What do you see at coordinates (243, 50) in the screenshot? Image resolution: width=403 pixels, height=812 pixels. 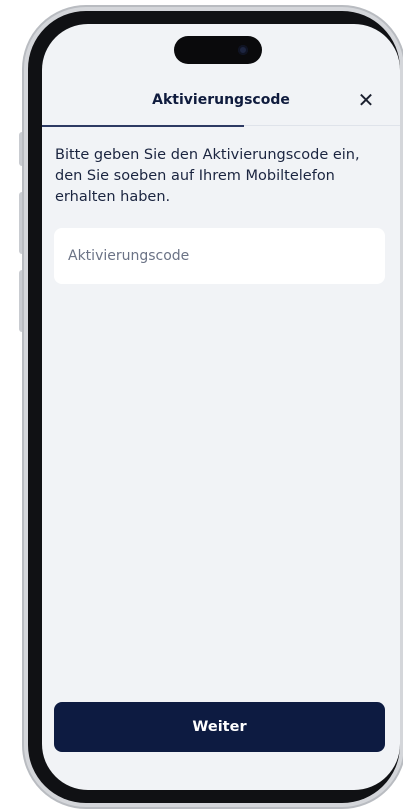 I see `front-camera-icon` at bounding box center [243, 50].